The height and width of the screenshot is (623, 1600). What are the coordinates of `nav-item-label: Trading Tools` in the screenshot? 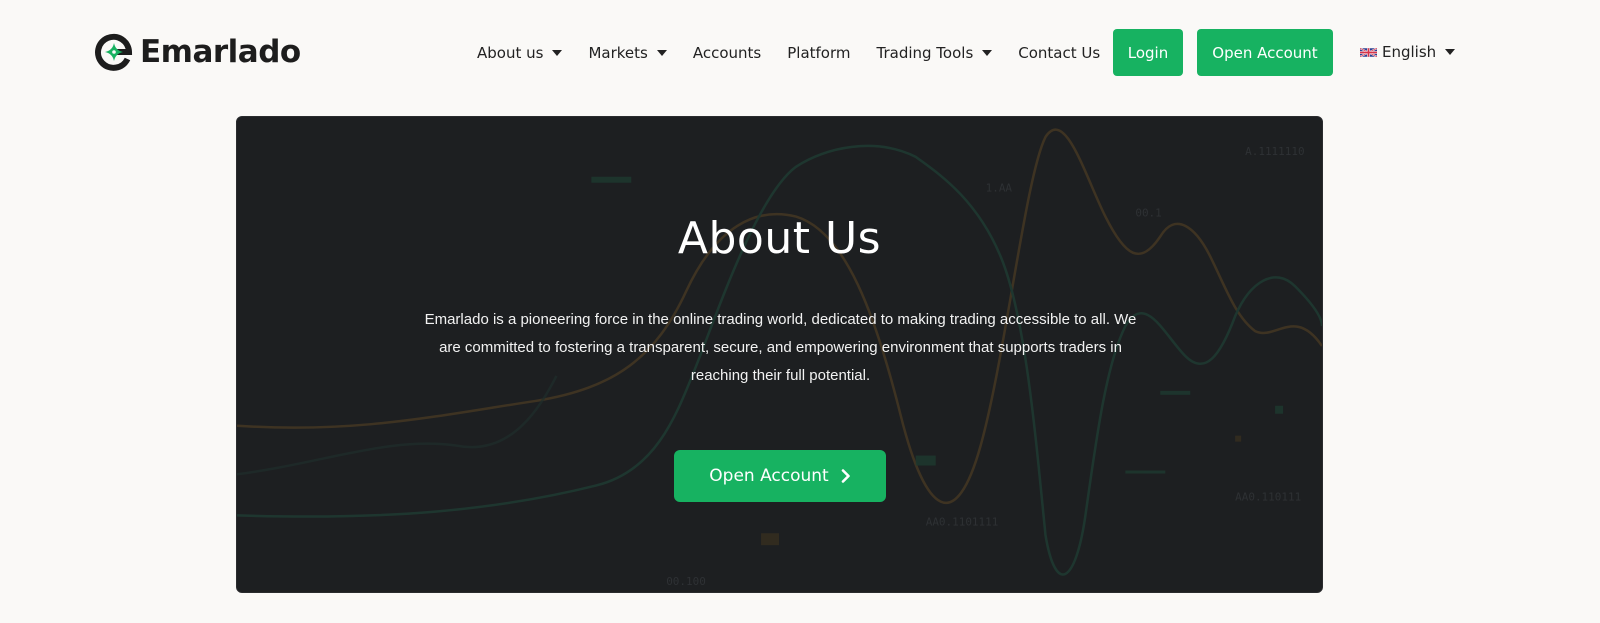 It's located at (925, 52).